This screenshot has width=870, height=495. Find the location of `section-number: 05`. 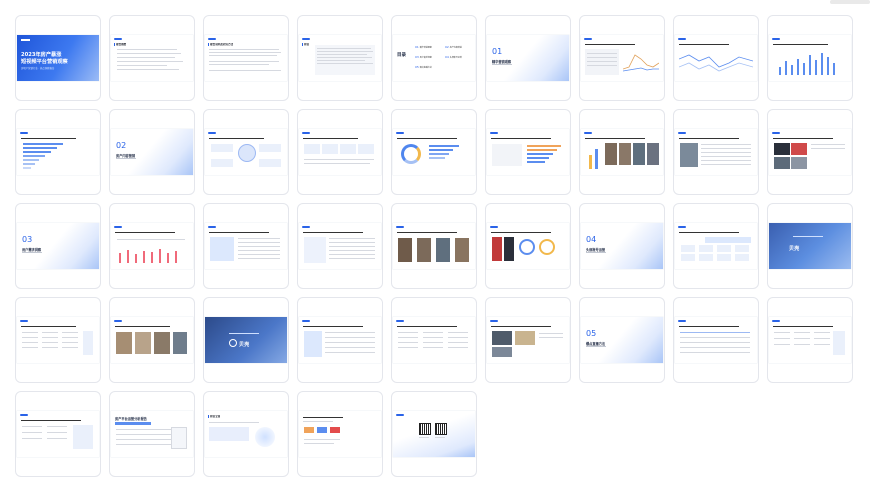

section-number: 05 is located at coordinates (591, 333).